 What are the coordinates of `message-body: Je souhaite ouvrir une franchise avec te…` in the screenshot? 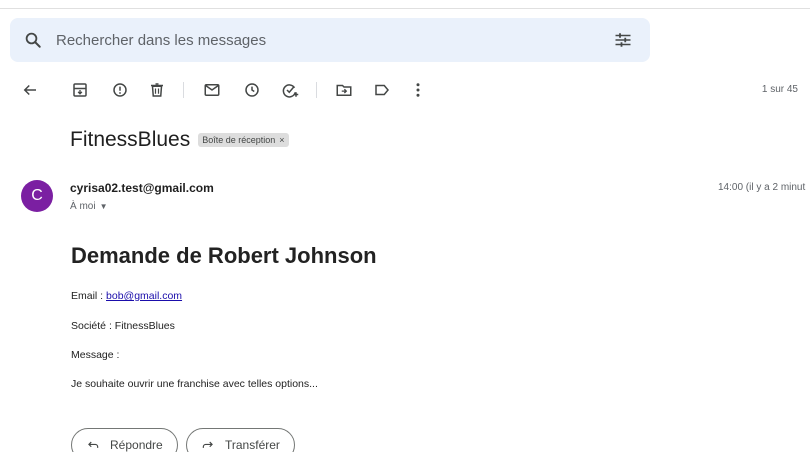 It's located at (194, 384).